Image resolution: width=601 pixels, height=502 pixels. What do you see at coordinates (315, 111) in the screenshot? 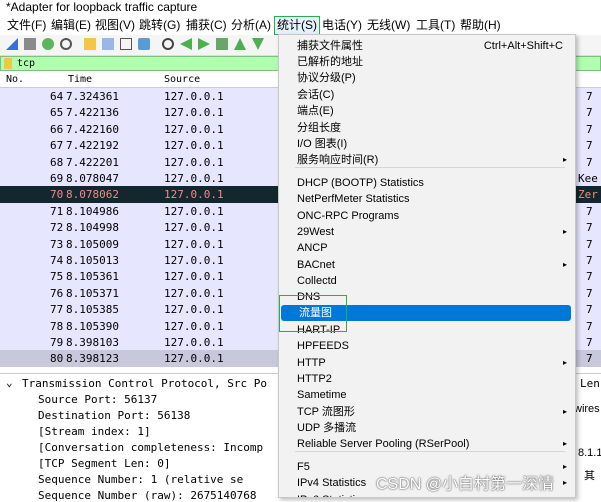
I see `menu-item-label: 端点(E)` at bounding box center [315, 111].